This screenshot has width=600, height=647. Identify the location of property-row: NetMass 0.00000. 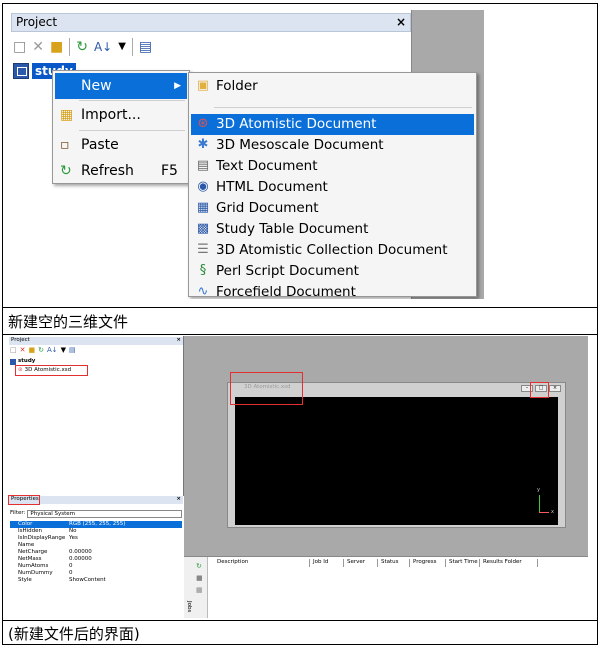
(96, 559).